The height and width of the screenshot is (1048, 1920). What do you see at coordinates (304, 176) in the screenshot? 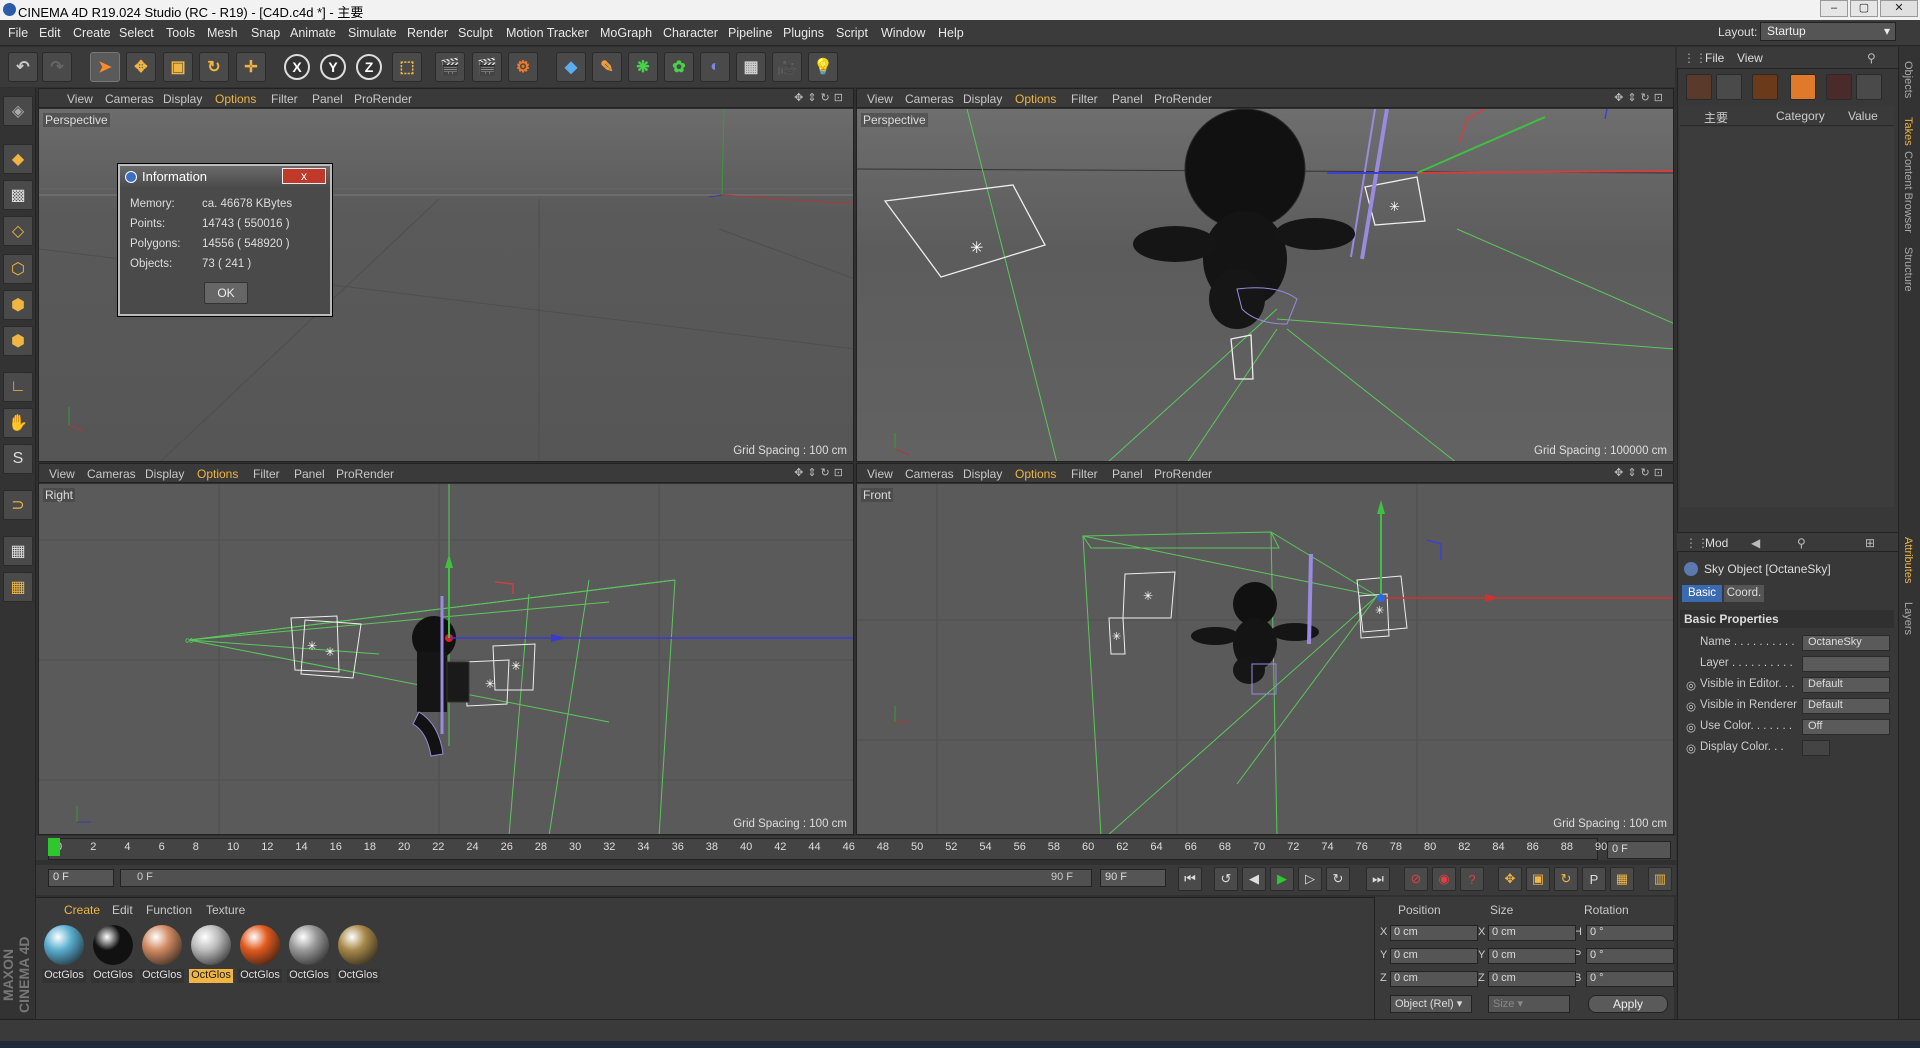
I see `dialog-close-button: x` at bounding box center [304, 176].